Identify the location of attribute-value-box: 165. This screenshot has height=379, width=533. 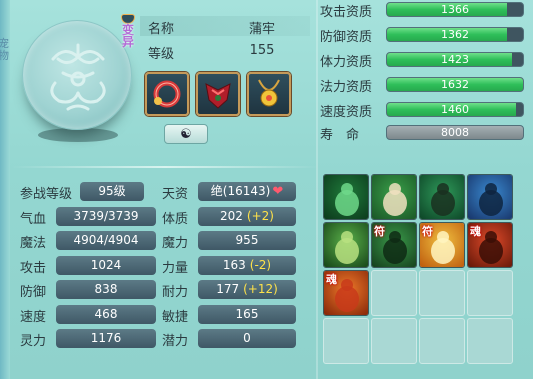
(247, 314).